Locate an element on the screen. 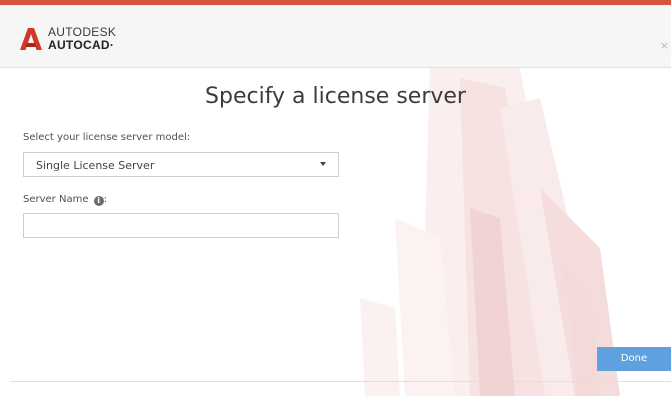 The width and height of the screenshot is (671, 396). done-button: Done is located at coordinates (634, 359).